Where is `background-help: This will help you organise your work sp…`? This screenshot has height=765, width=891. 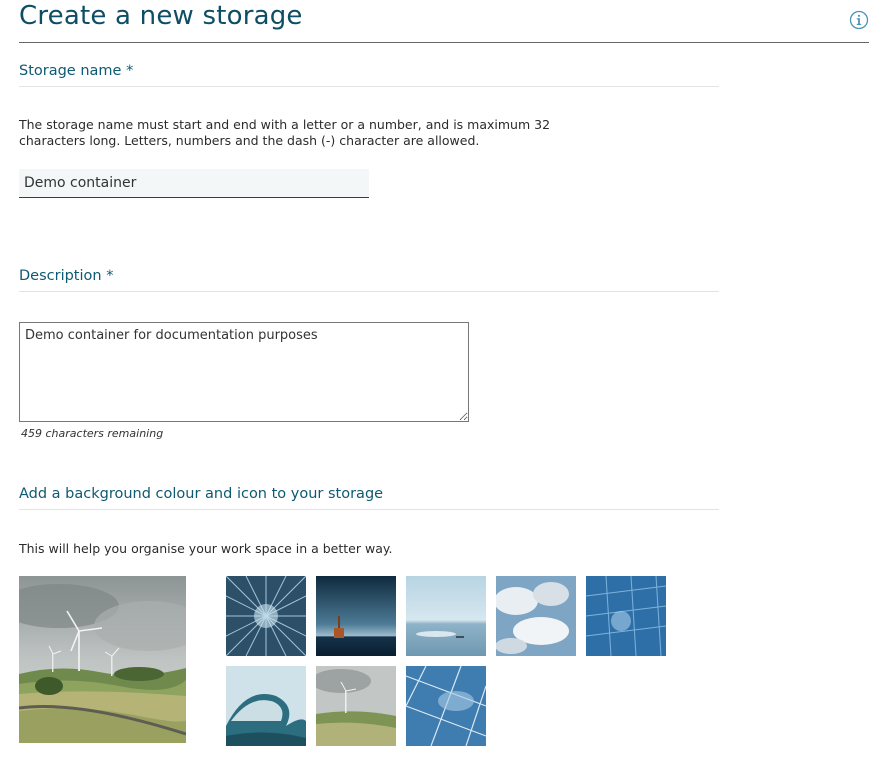 background-help: This will help you organise your work sp… is located at coordinates (206, 548).